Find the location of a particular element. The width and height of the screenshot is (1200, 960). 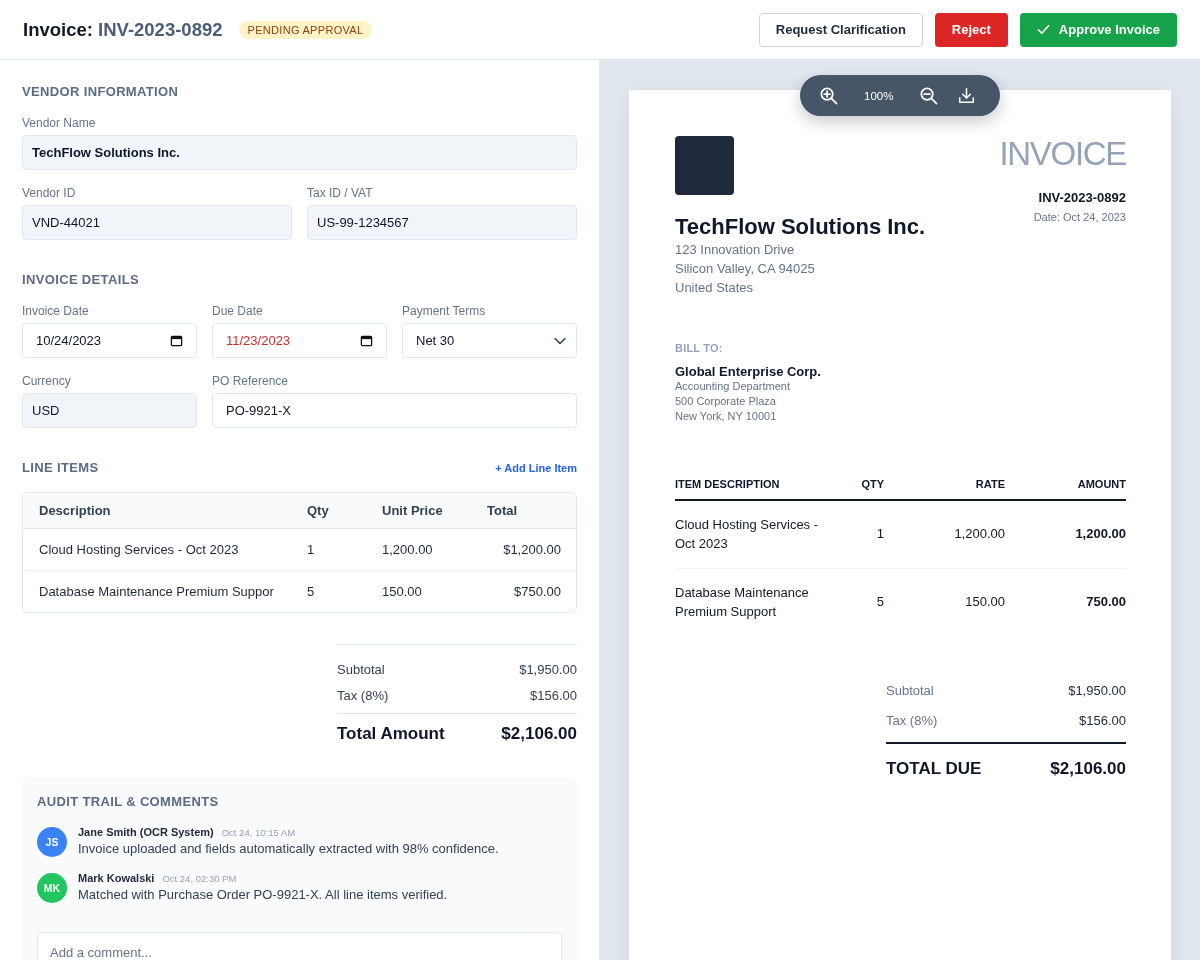

table-cell: Database Maintenance Premium Suppor is located at coordinates (157, 591).